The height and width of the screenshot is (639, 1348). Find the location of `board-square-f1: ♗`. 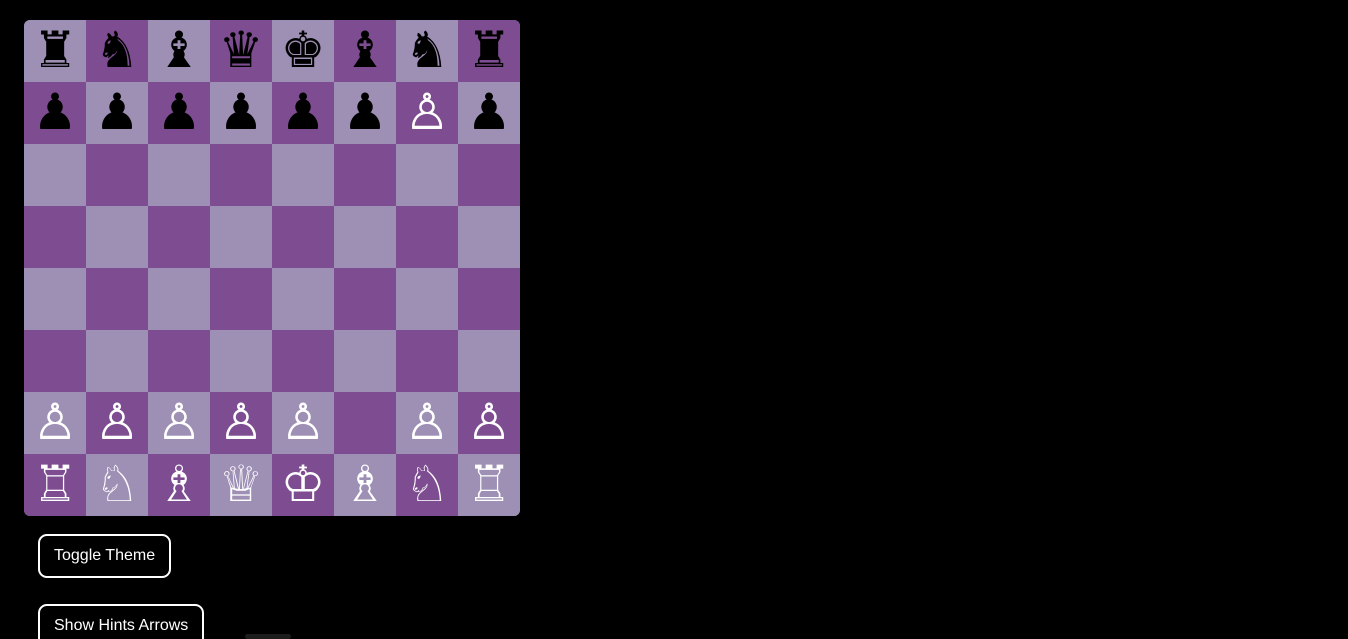

board-square-f1: ♗ is located at coordinates (365, 485).